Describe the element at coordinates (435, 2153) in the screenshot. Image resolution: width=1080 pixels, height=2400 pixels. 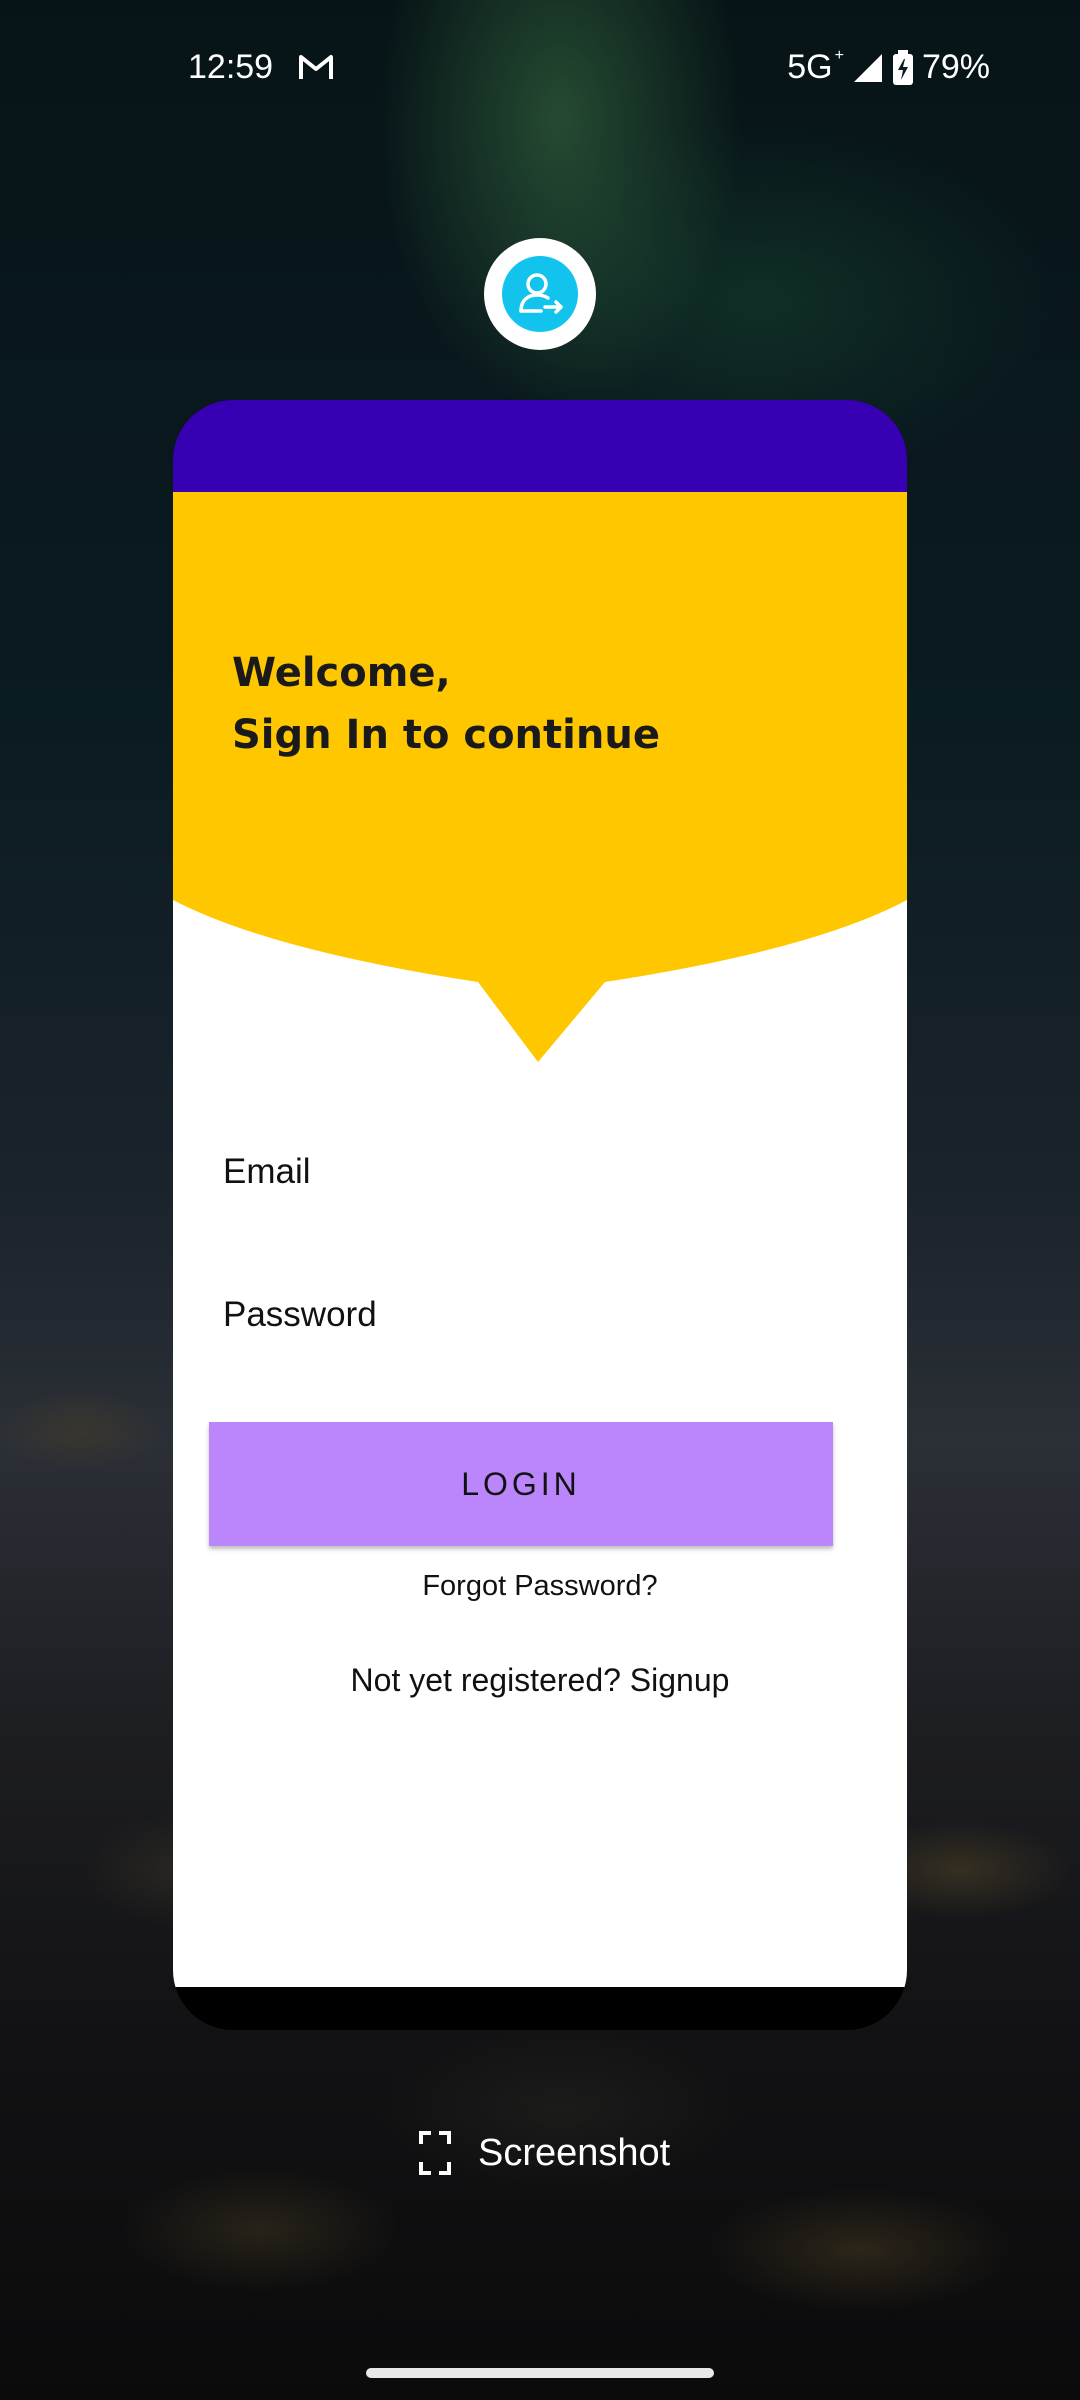
I see `screenshot-frame-icon` at that location.